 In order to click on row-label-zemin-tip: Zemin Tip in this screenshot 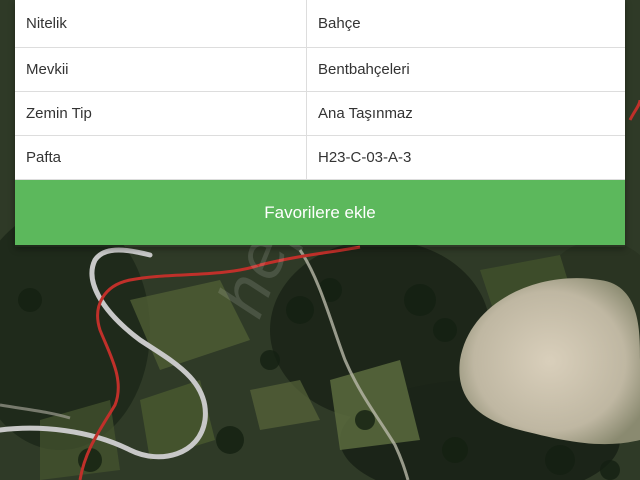, I will do `click(161, 113)`.